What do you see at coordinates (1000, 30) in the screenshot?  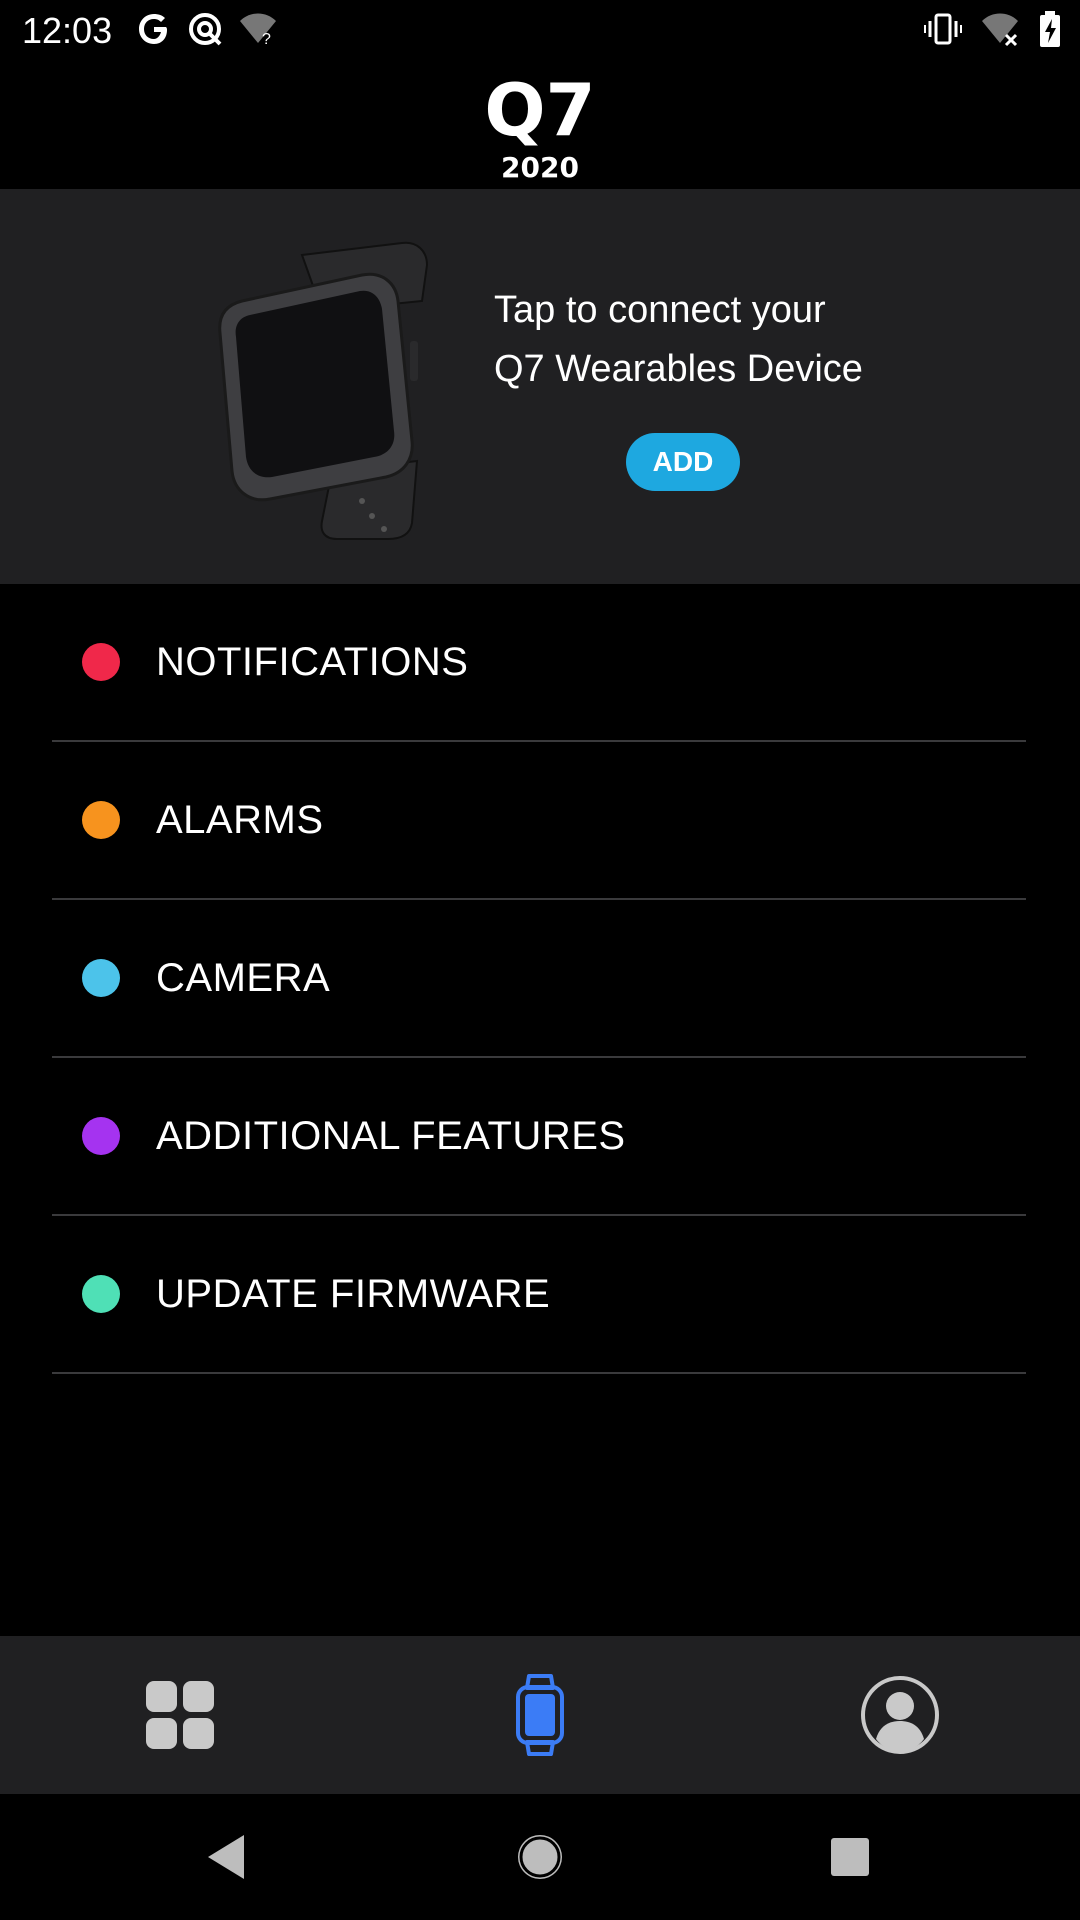 I see `wifi-off-icon` at bounding box center [1000, 30].